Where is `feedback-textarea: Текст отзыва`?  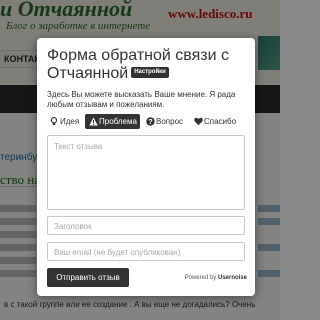 feedback-textarea: Текст отзыва is located at coordinates (146, 172).